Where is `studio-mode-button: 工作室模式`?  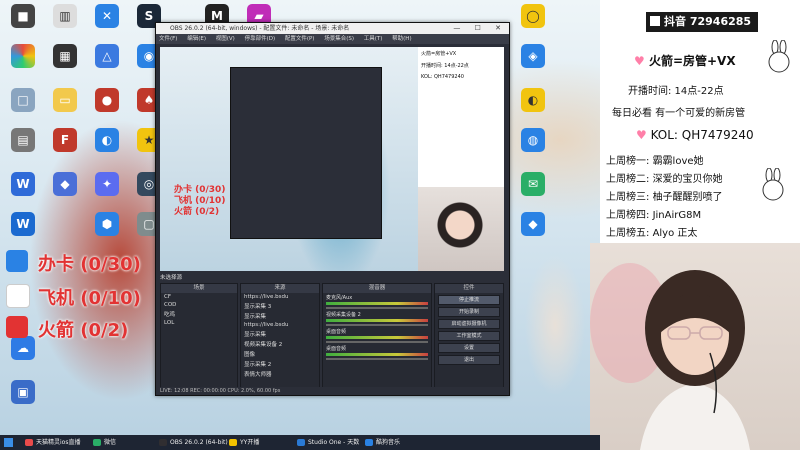 studio-mode-button: 工作室模式 is located at coordinates (469, 336).